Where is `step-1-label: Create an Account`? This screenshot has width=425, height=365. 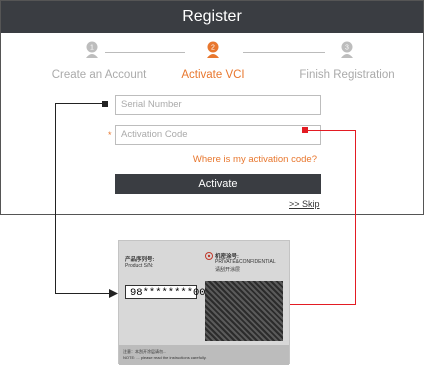 step-1-label: Create an Account is located at coordinates (99, 75).